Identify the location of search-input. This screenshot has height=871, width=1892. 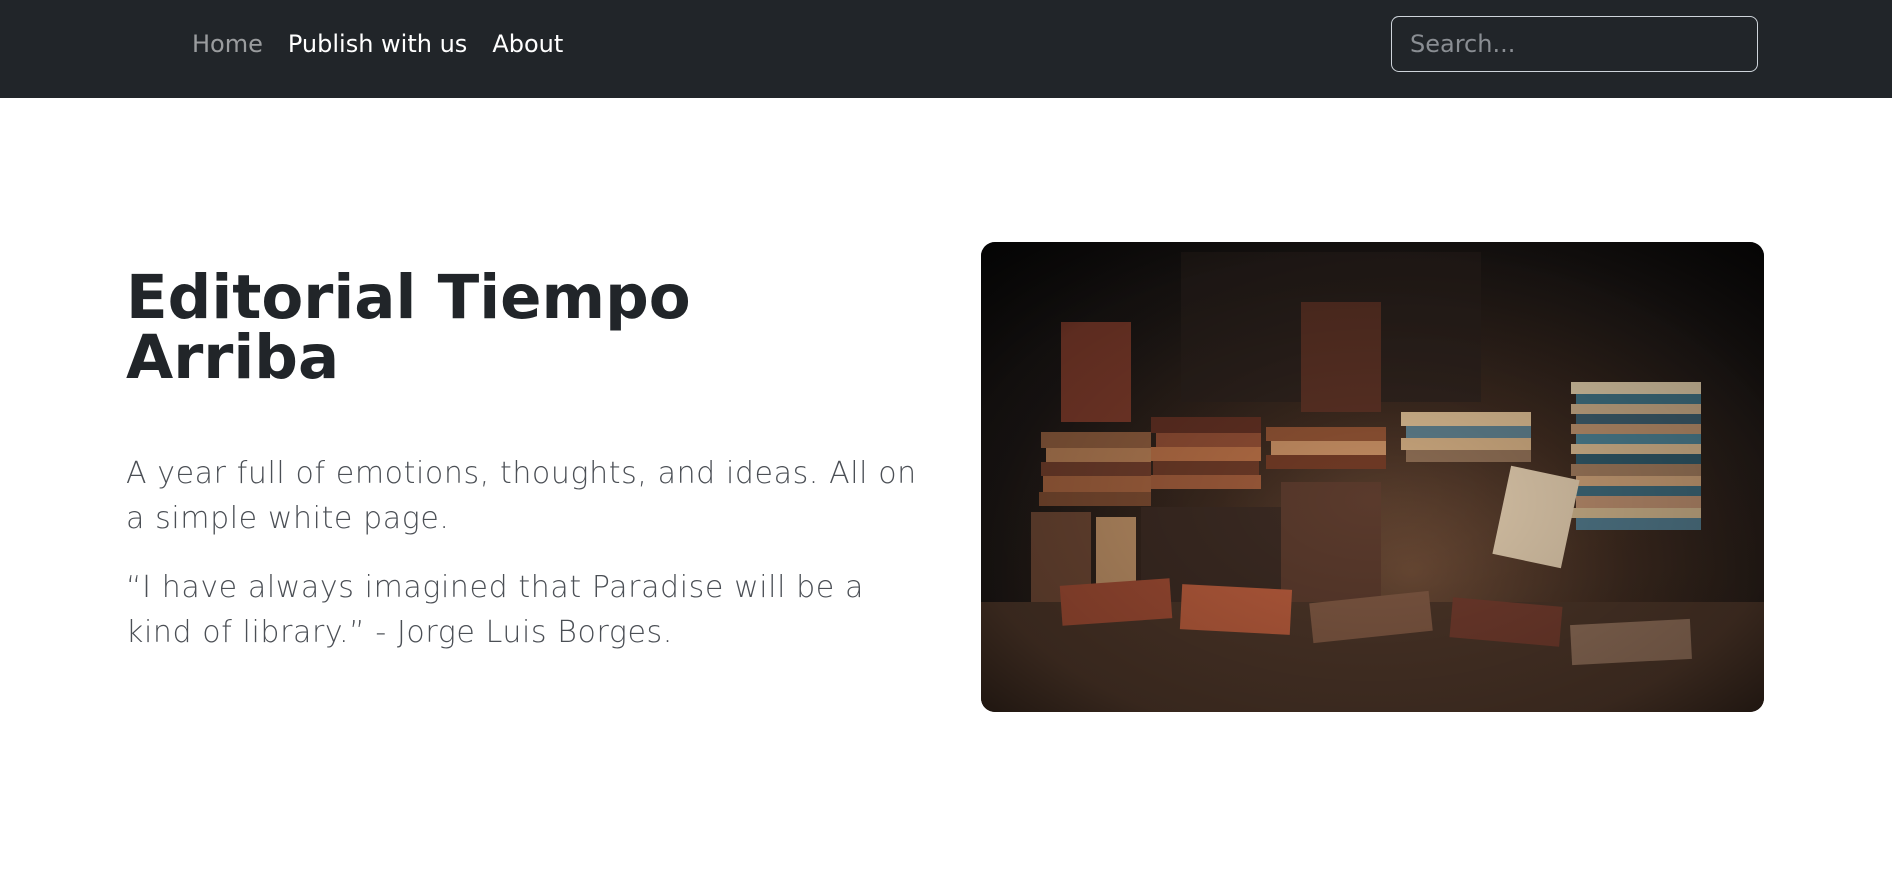
(1574, 44).